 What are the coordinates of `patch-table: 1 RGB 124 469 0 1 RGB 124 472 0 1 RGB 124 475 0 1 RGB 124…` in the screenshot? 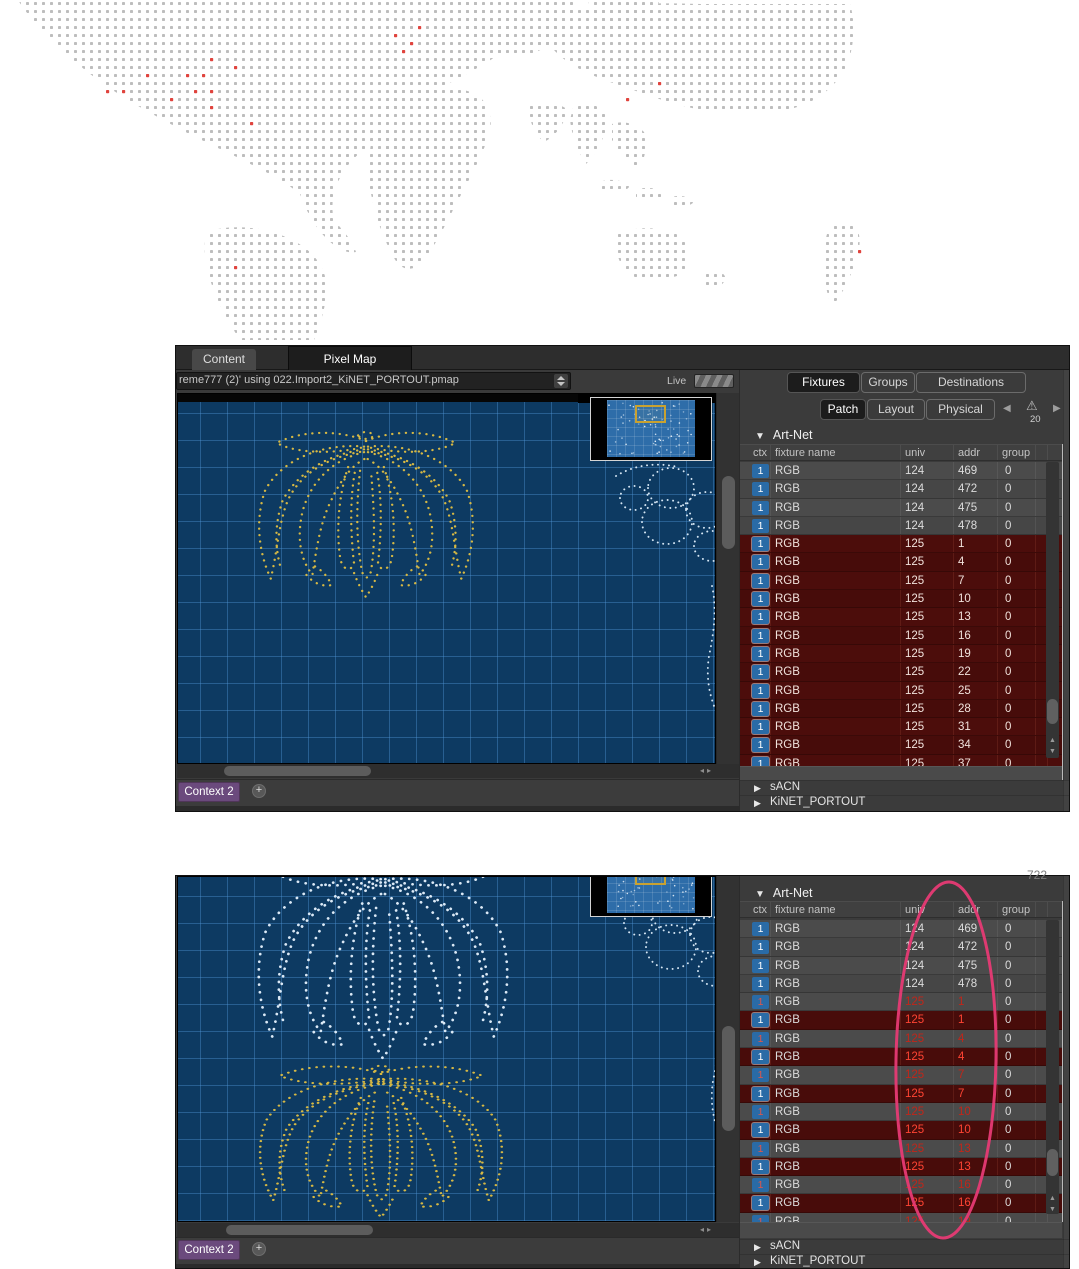 It's located at (901, 1071).